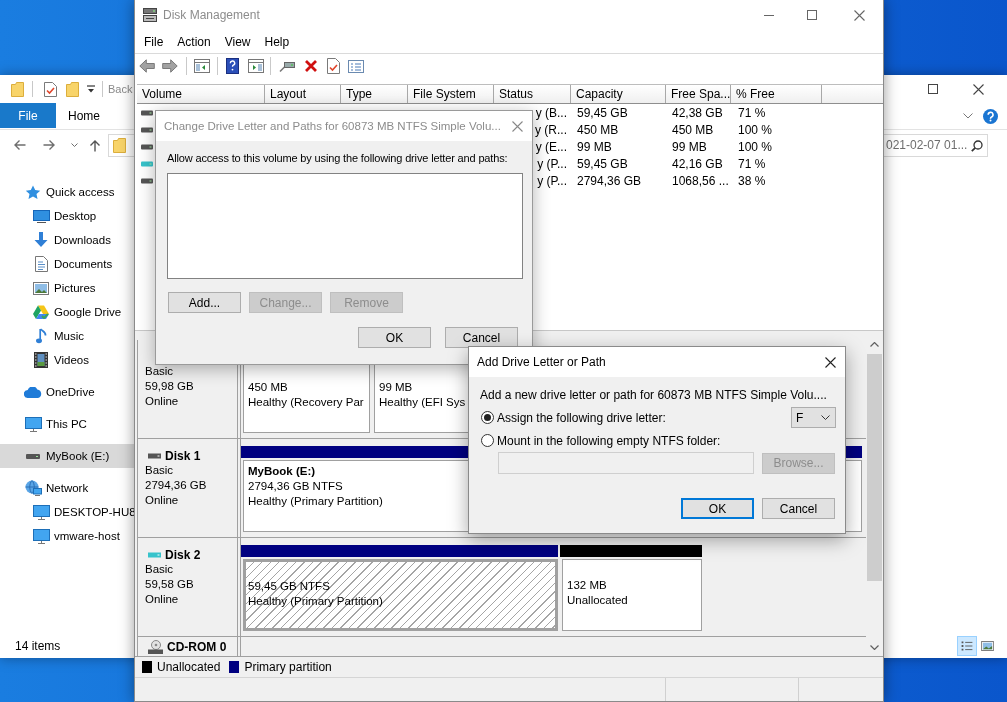 Image resolution: width=1007 pixels, height=702 pixels. Describe the element at coordinates (28, 115) in the screenshot. I see `ribbon-tab: File` at that location.